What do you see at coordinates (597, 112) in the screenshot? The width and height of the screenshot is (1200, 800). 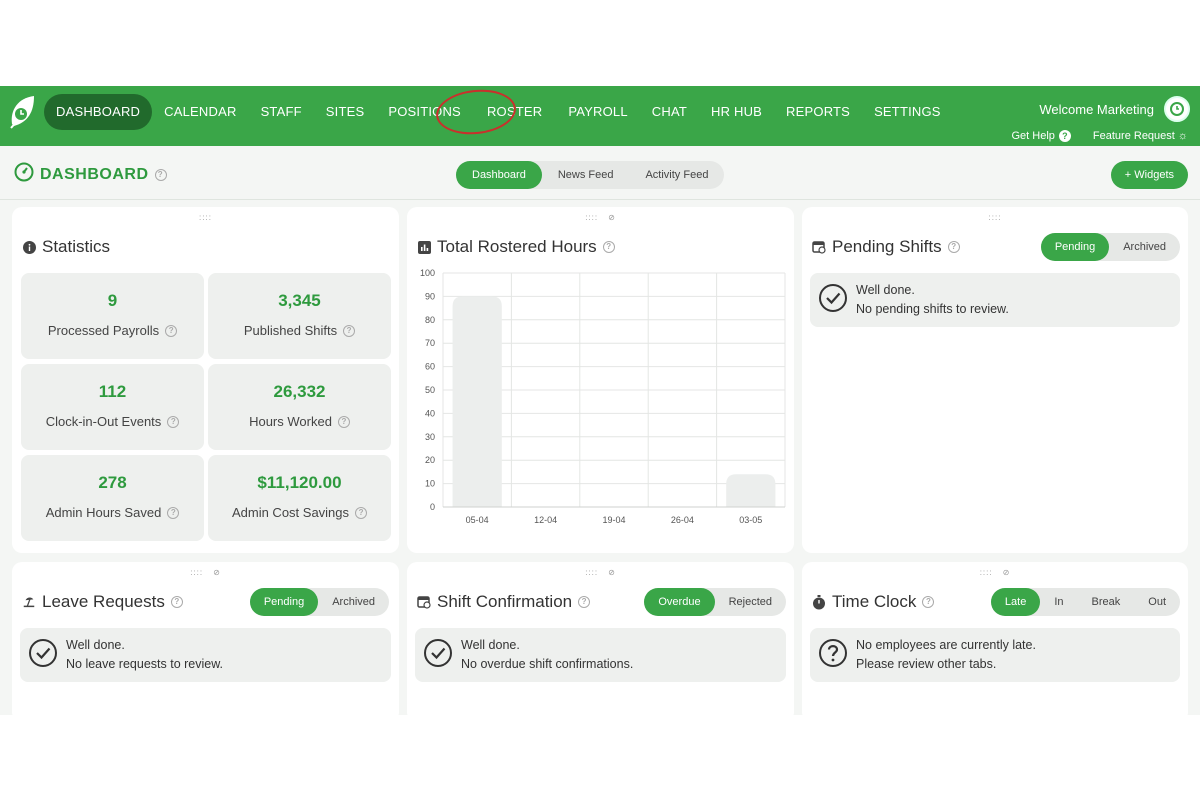 I see `nav-payroll: PAYROLL` at bounding box center [597, 112].